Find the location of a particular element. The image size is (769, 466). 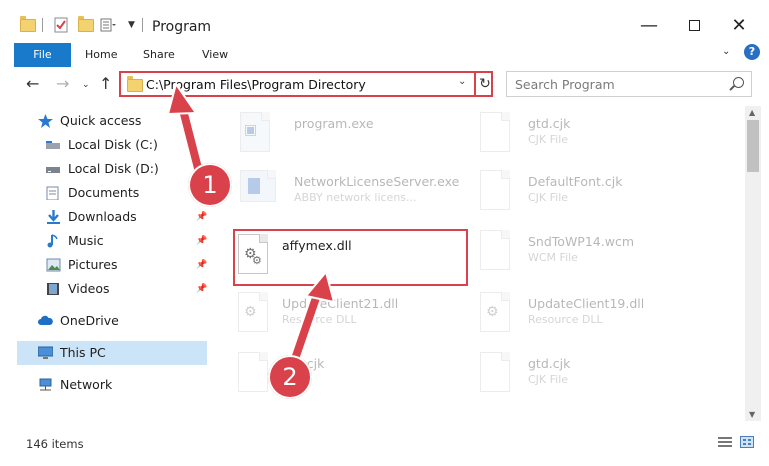

annotation-arrows is located at coordinates (251, 222).